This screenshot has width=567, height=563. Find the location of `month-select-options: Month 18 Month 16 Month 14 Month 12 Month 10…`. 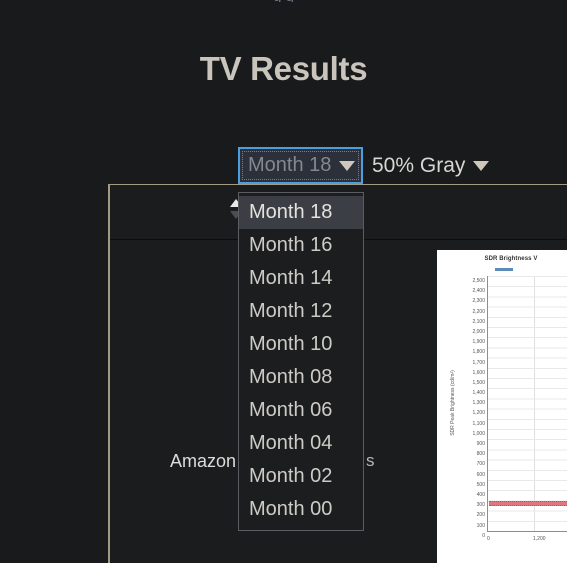

month-select-options: Month 18 Month 16 Month 14 Month 12 Month 10… is located at coordinates (301, 361).